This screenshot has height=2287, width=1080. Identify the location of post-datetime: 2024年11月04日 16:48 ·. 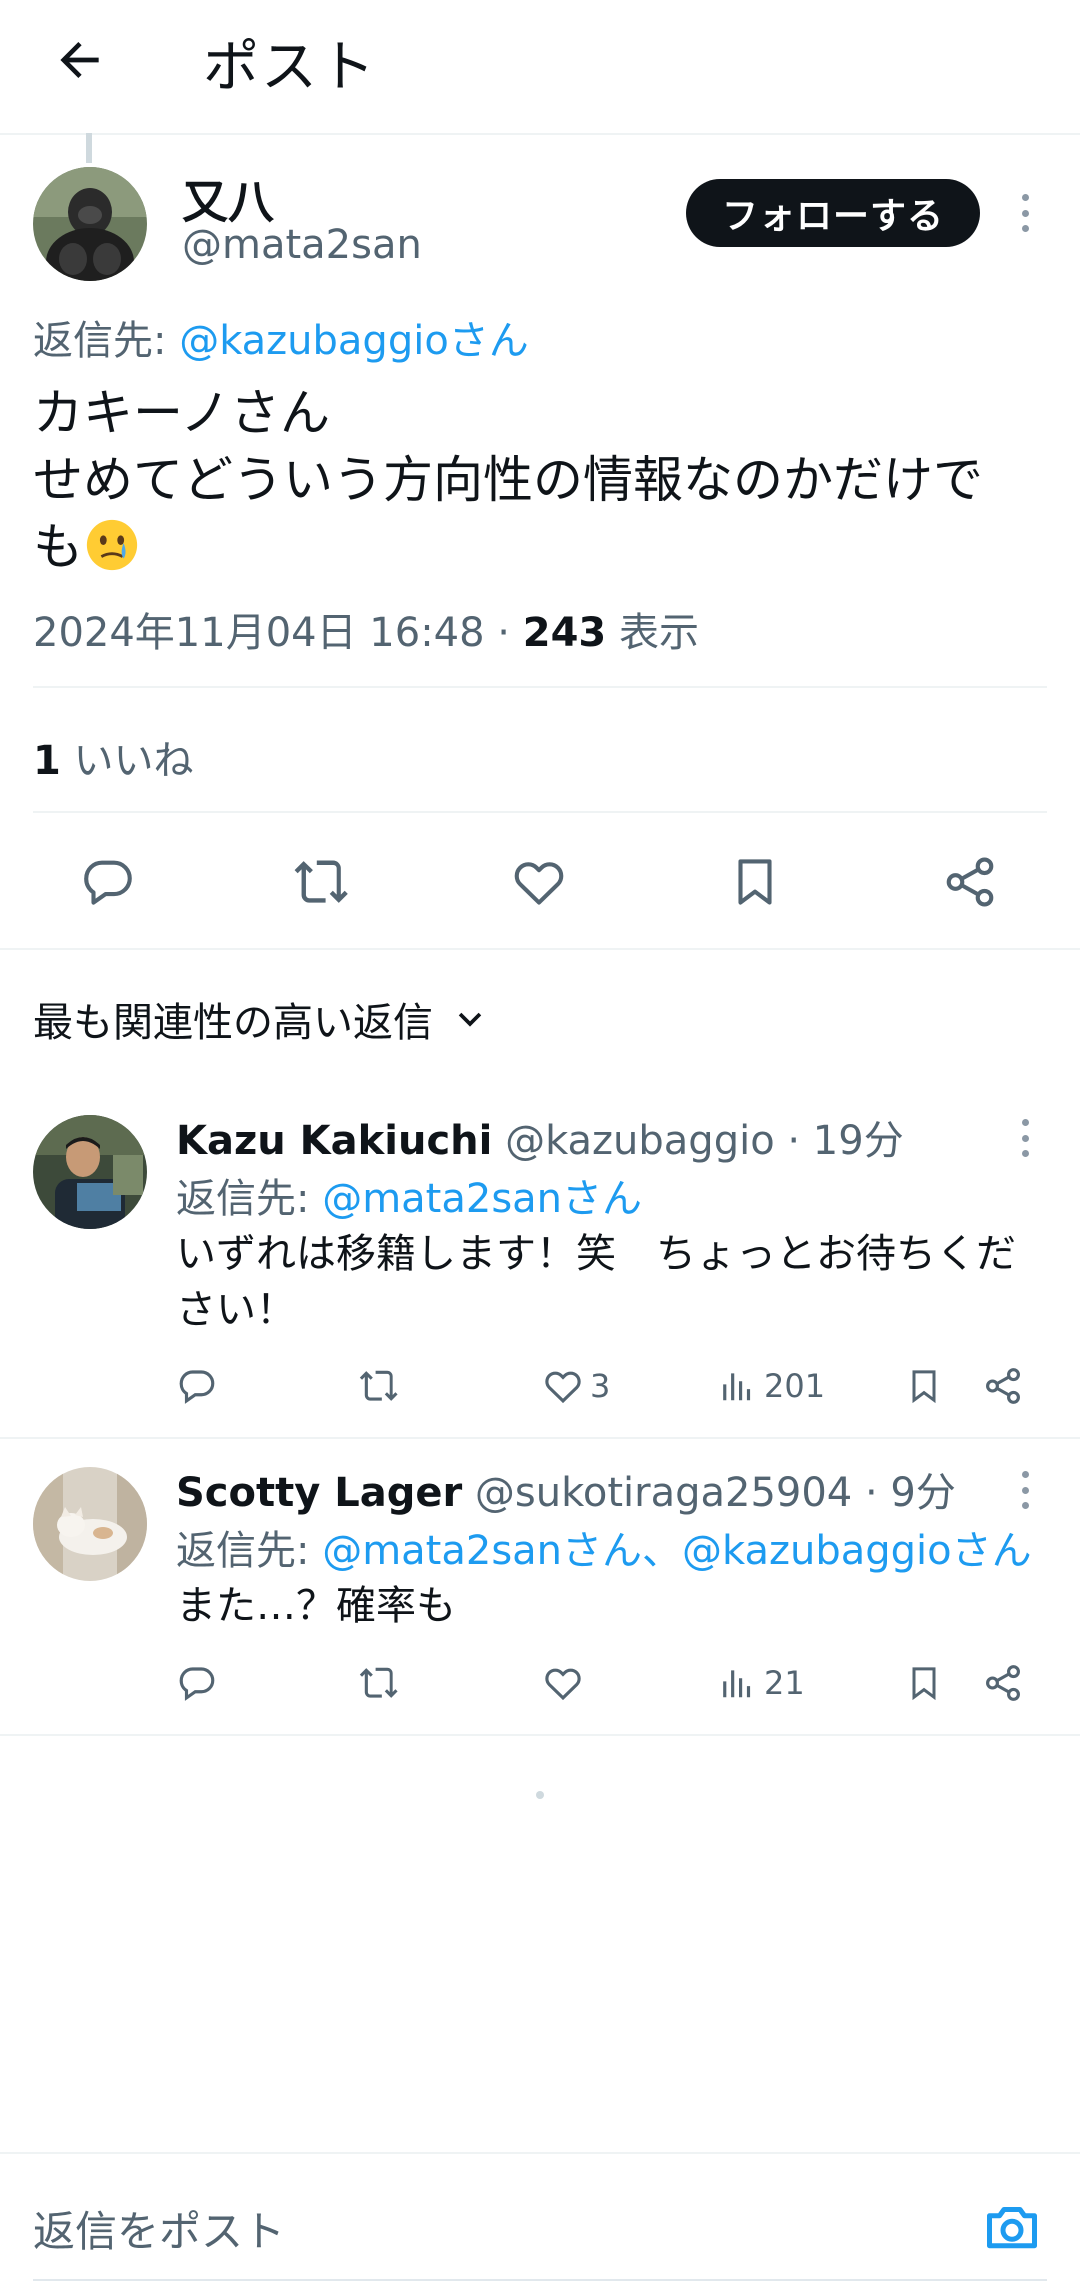
(278, 633).